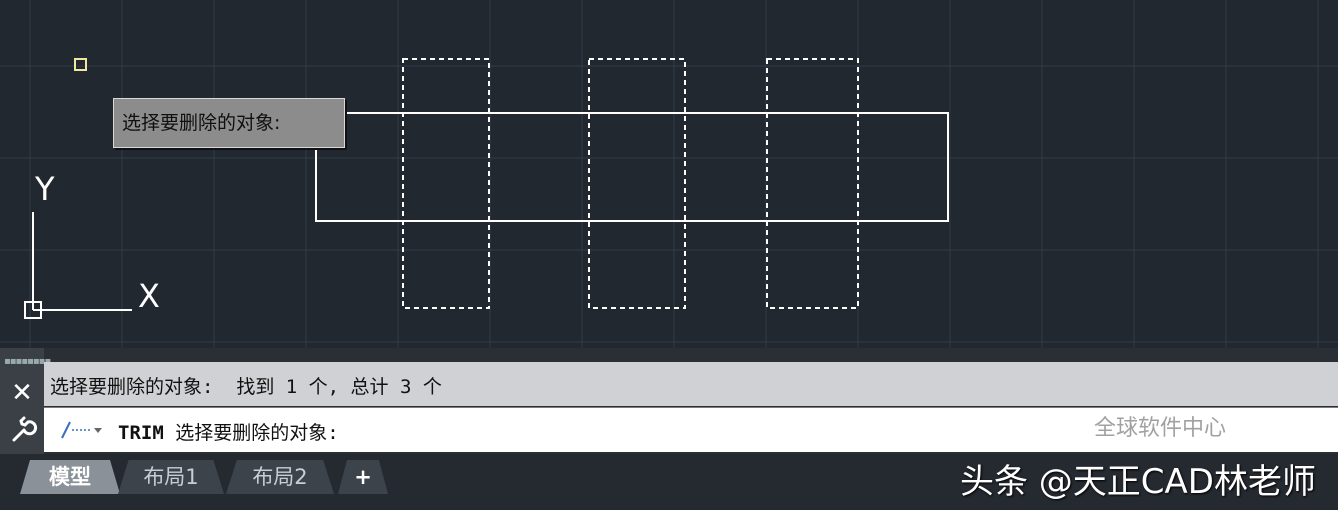 The height and width of the screenshot is (510, 1338). Describe the element at coordinates (27, 362) in the screenshot. I see `grip-handle-icon: ▪▪▪▪▪▪▪▪` at that location.